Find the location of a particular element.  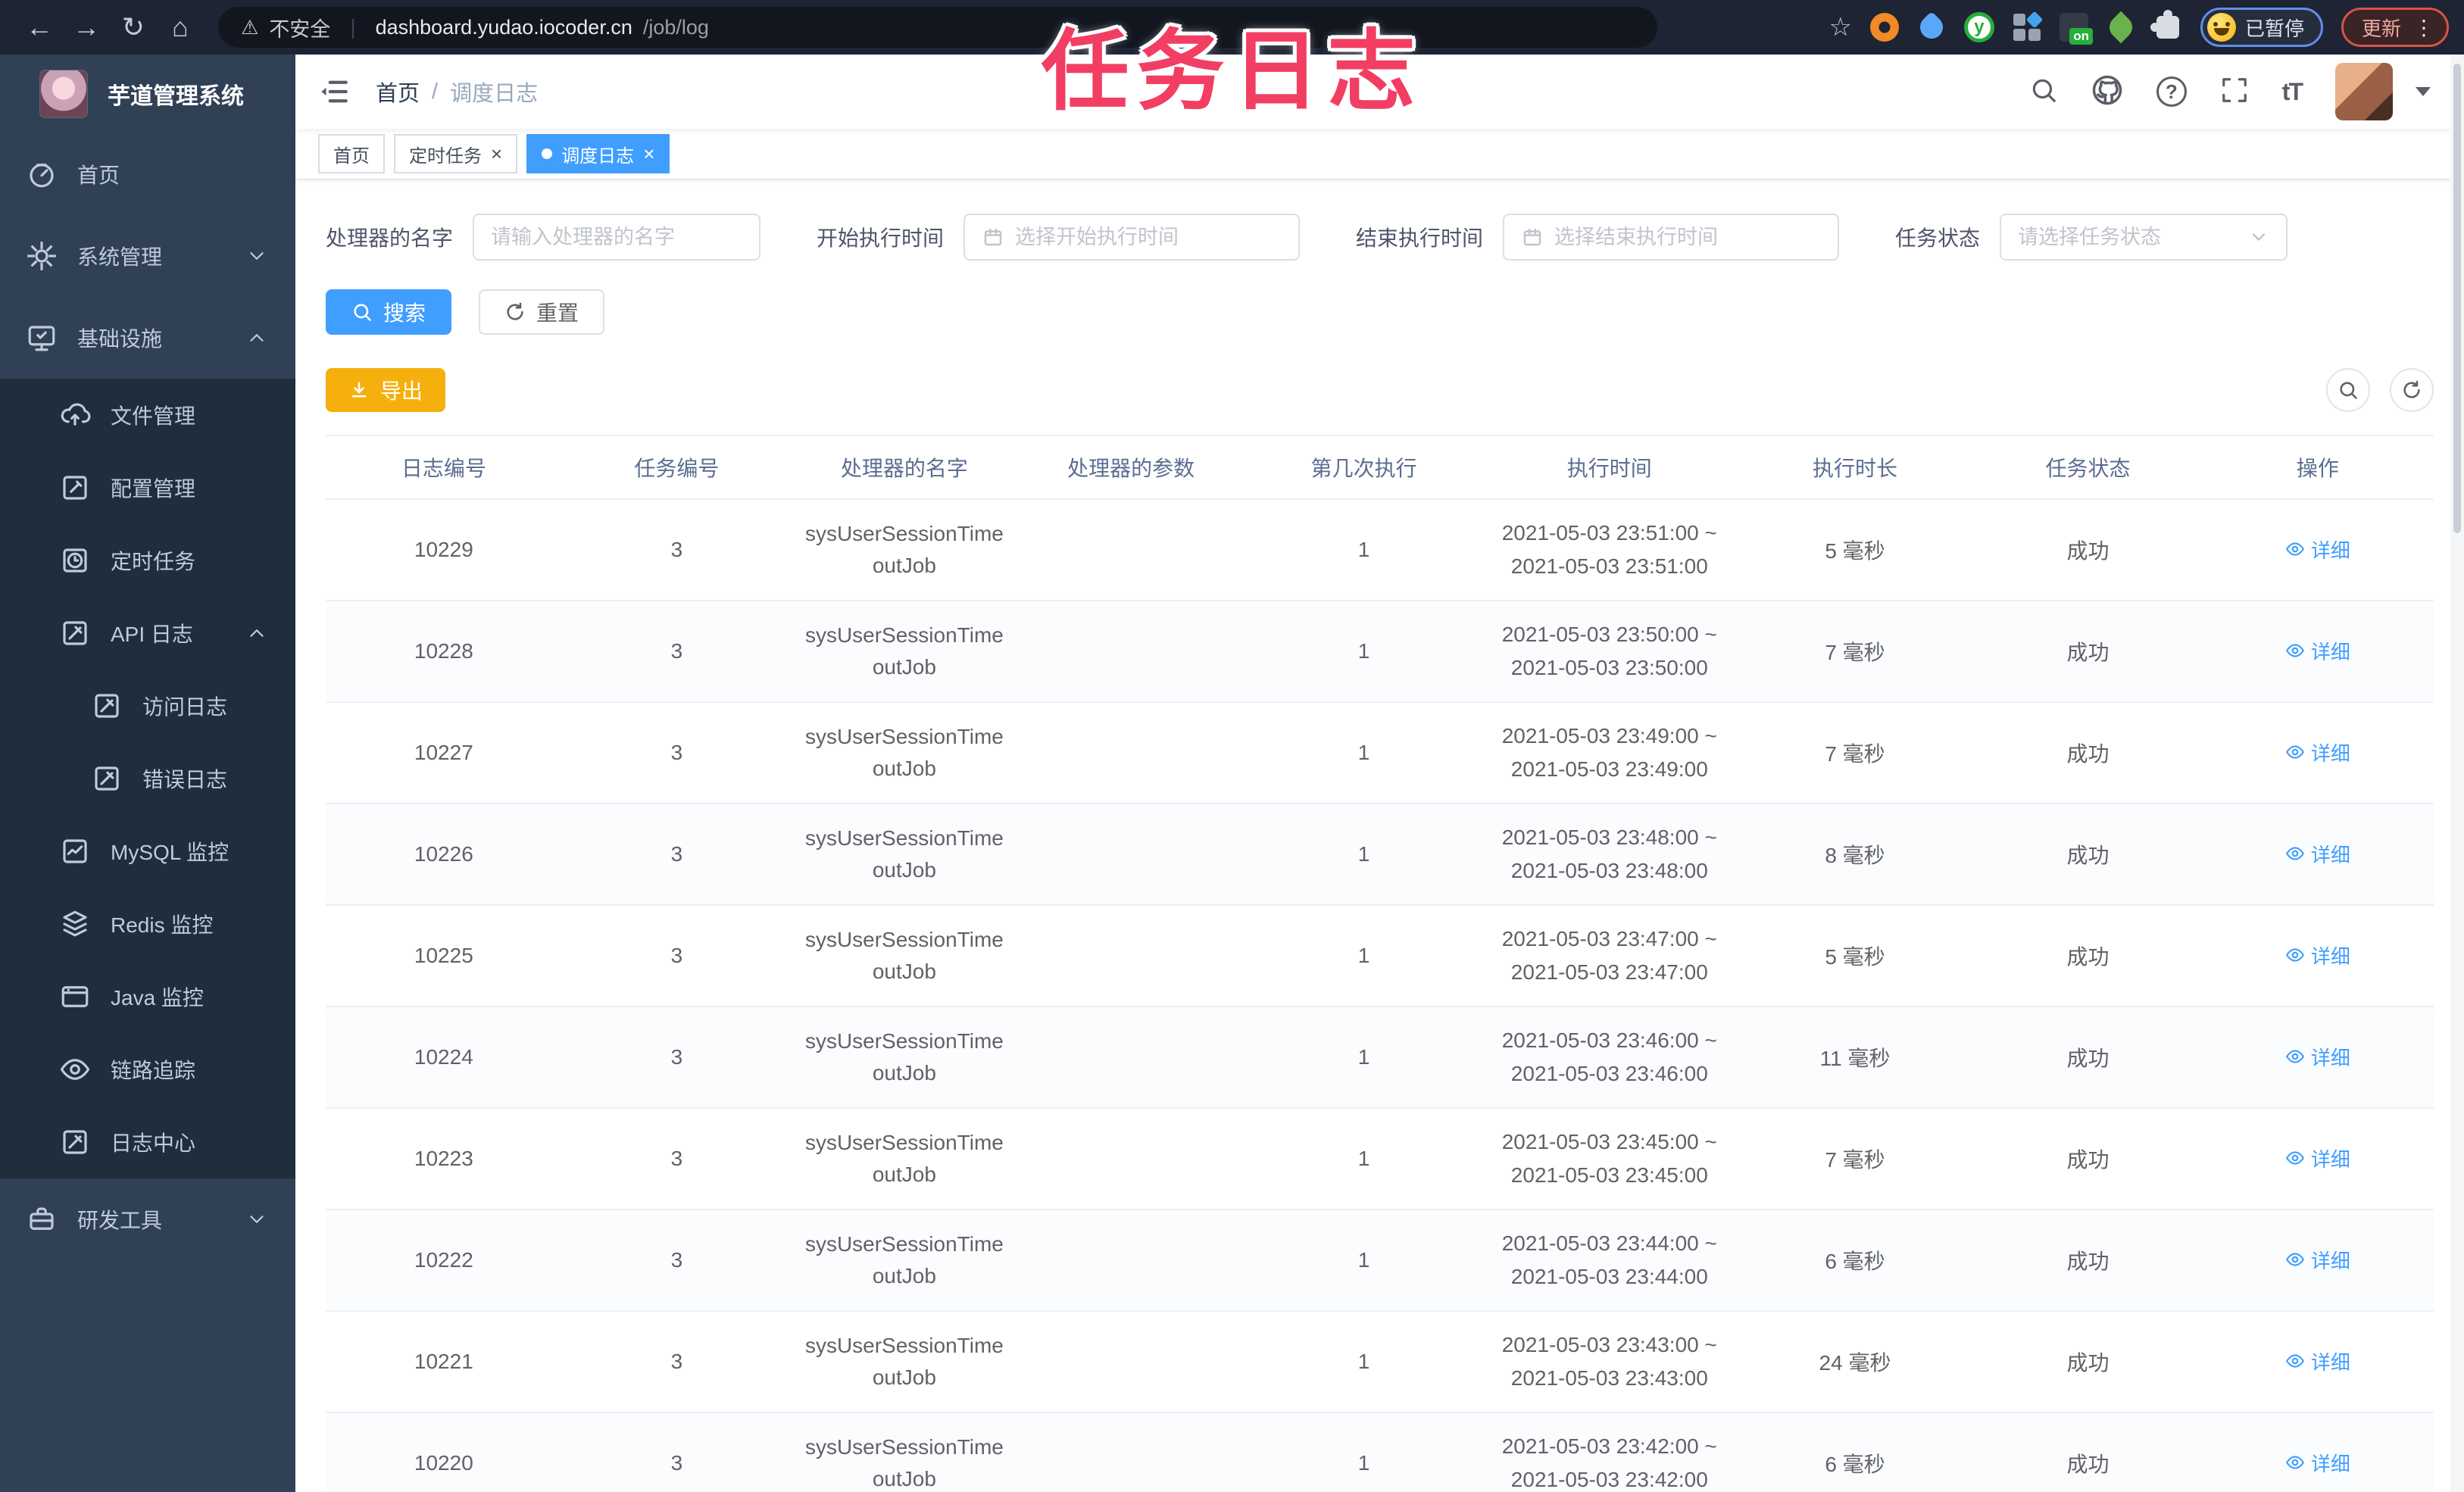

table-toolbar: 导出 is located at coordinates (1380, 390).